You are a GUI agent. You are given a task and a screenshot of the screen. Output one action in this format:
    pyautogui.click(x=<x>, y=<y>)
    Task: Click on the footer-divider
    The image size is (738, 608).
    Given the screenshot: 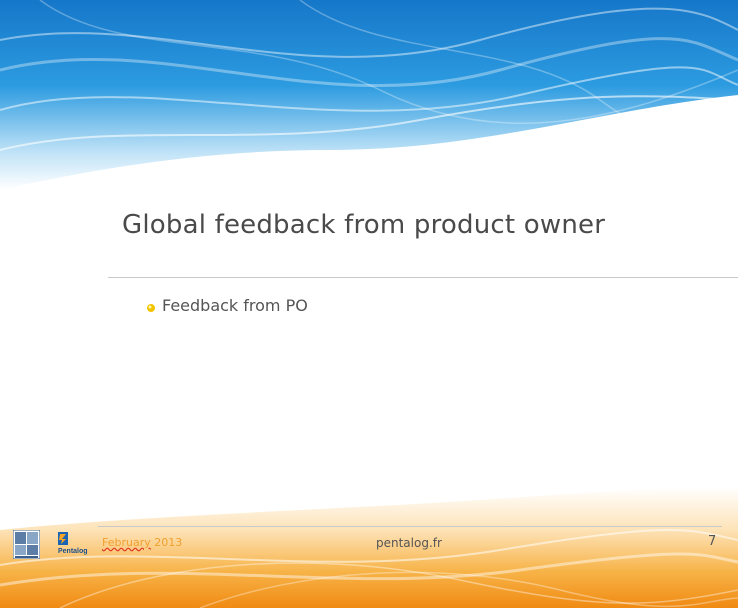 What is the action you would take?
    pyautogui.click(x=410, y=526)
    